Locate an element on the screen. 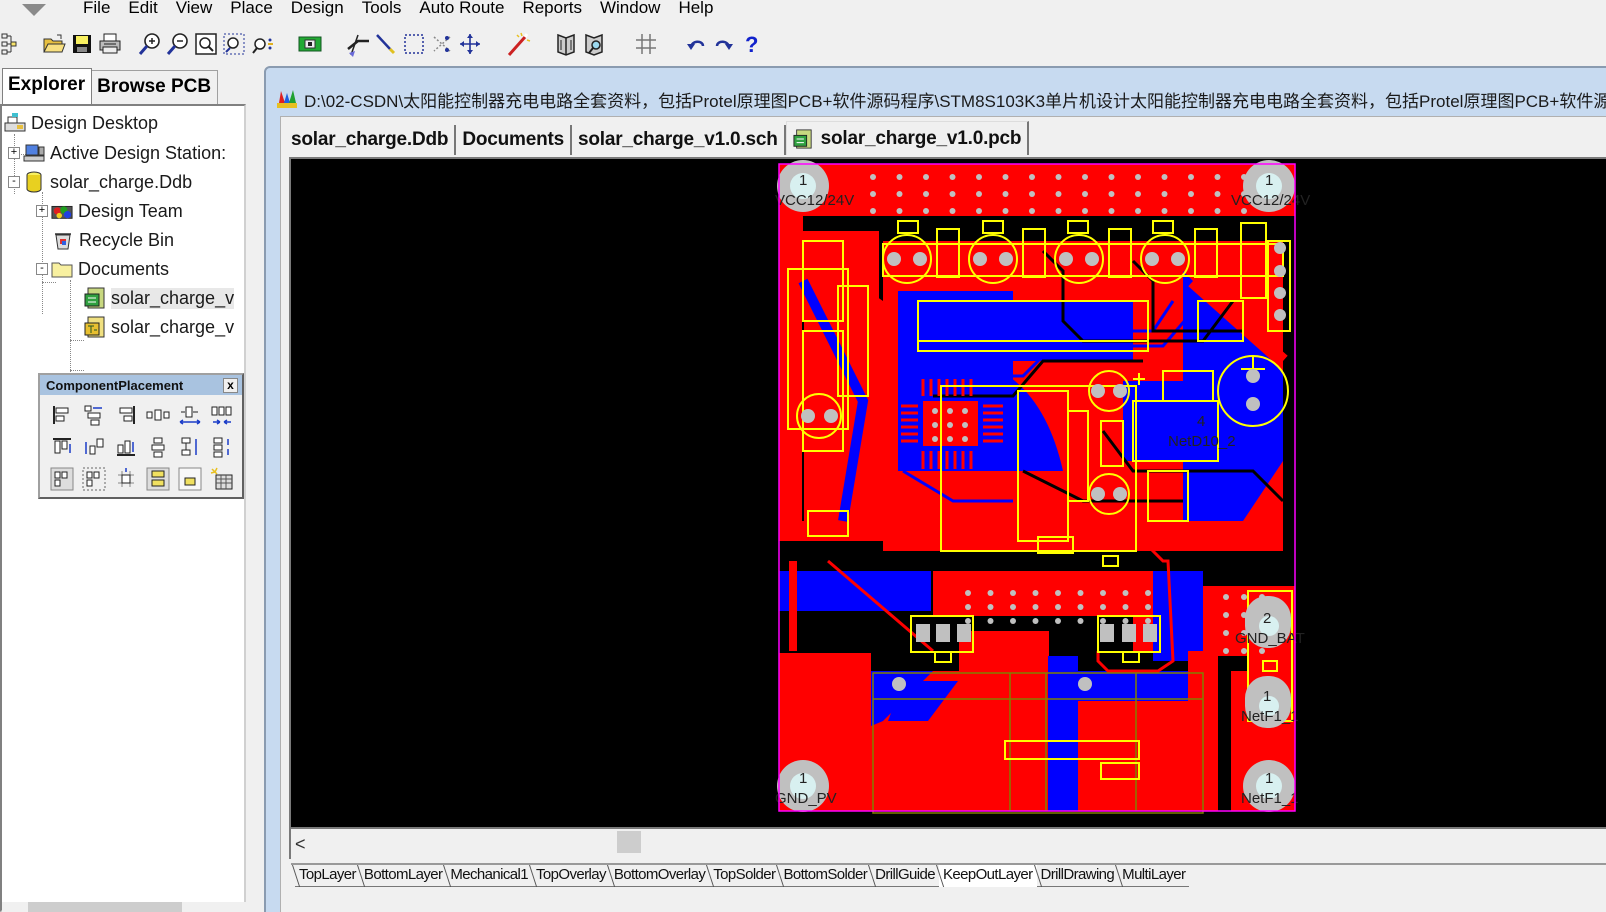  tree-item-documents: - Documents is located at coordinates (102, 269).